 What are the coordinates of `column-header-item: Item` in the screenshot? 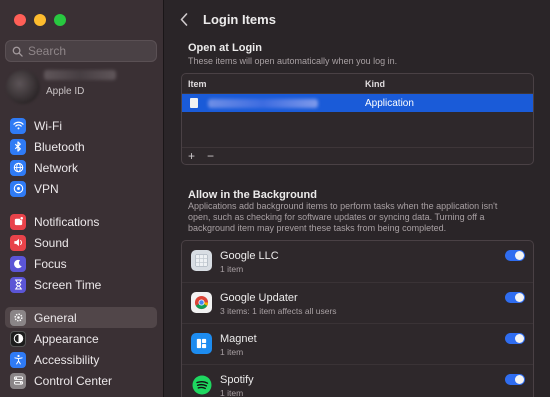 It's located at (273, 84).